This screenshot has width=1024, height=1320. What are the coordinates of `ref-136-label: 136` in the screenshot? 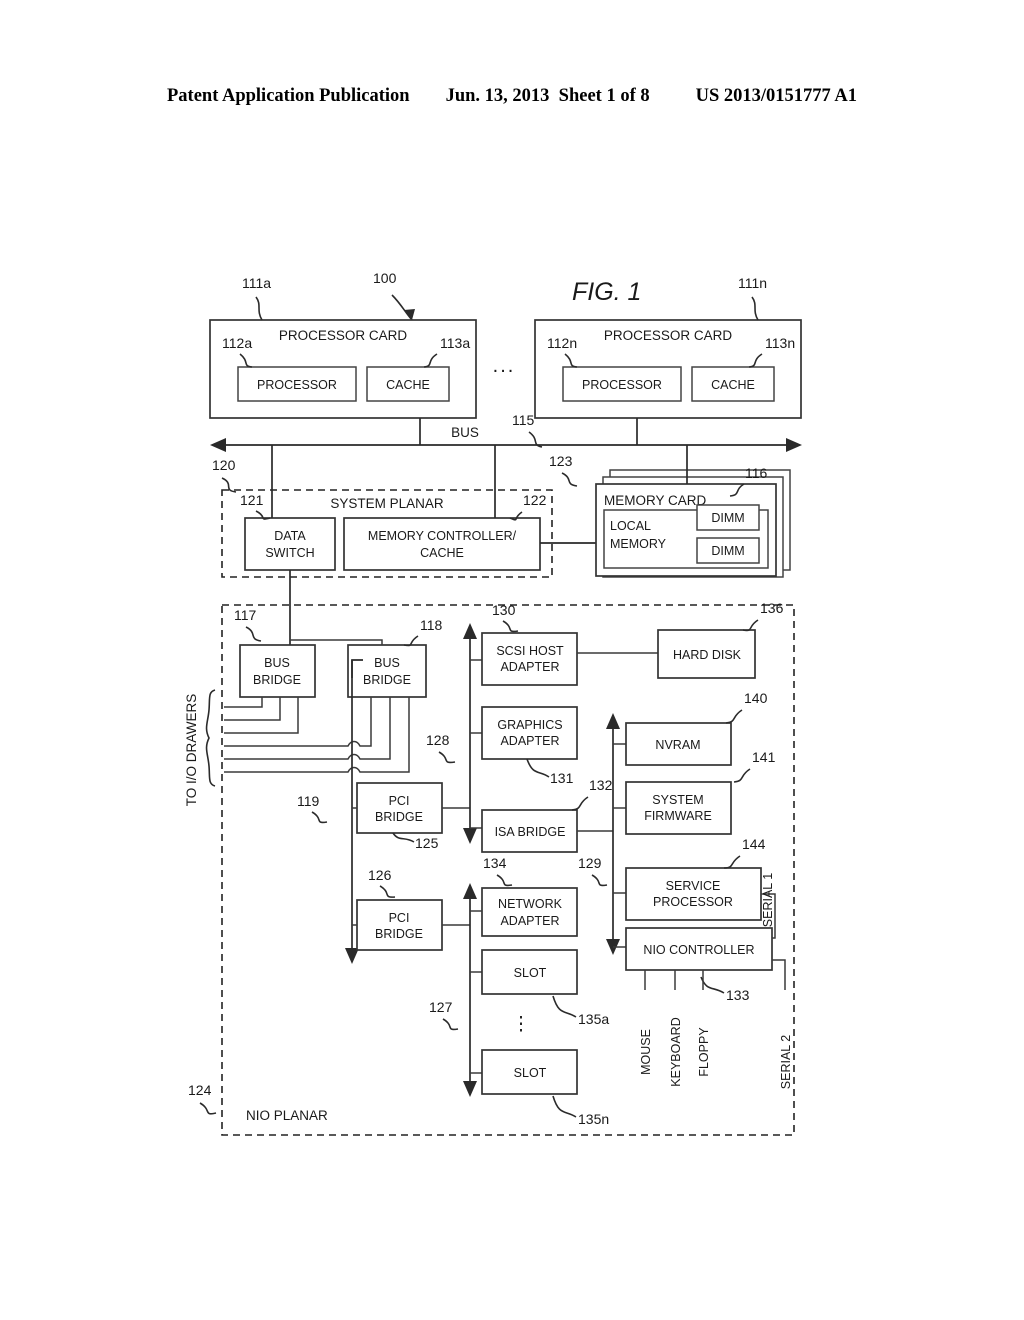 It's located at (772, 608).